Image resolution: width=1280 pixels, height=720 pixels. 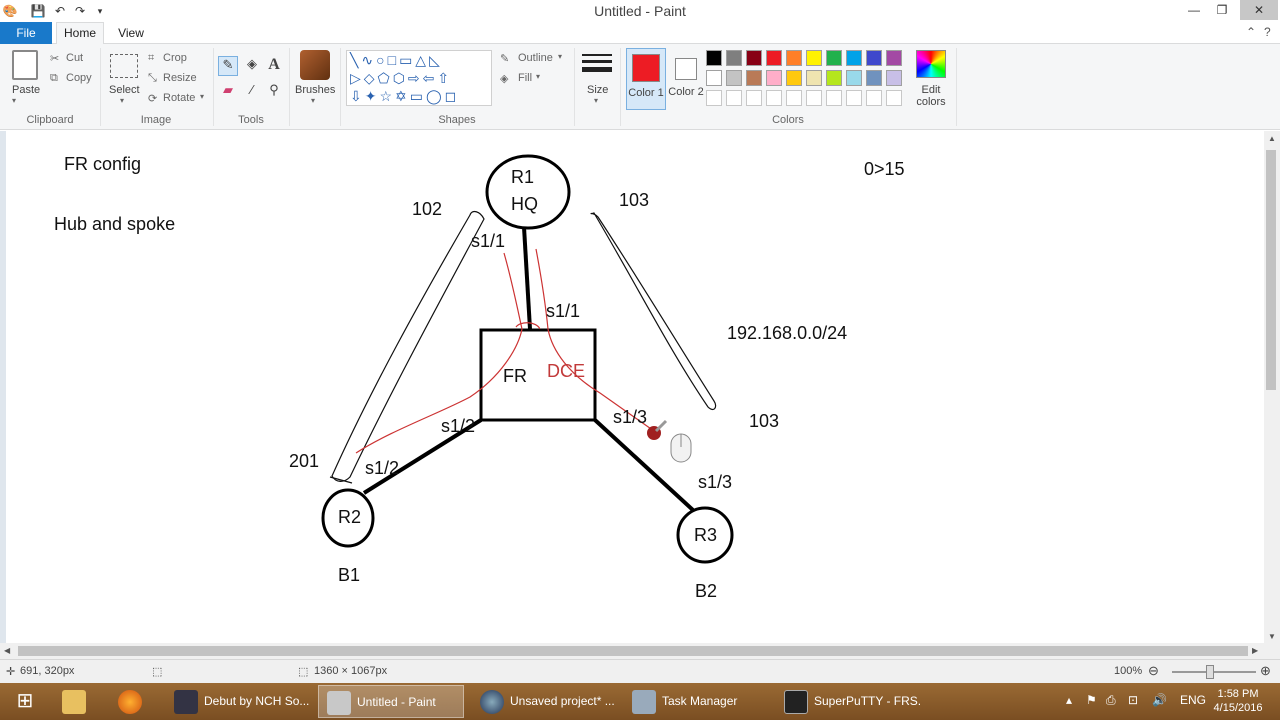 What do you see at coordinates (1272, 636) in the screenshot?
I see `scroll-down-icon: ▼` at bounding box center [1272, 636].